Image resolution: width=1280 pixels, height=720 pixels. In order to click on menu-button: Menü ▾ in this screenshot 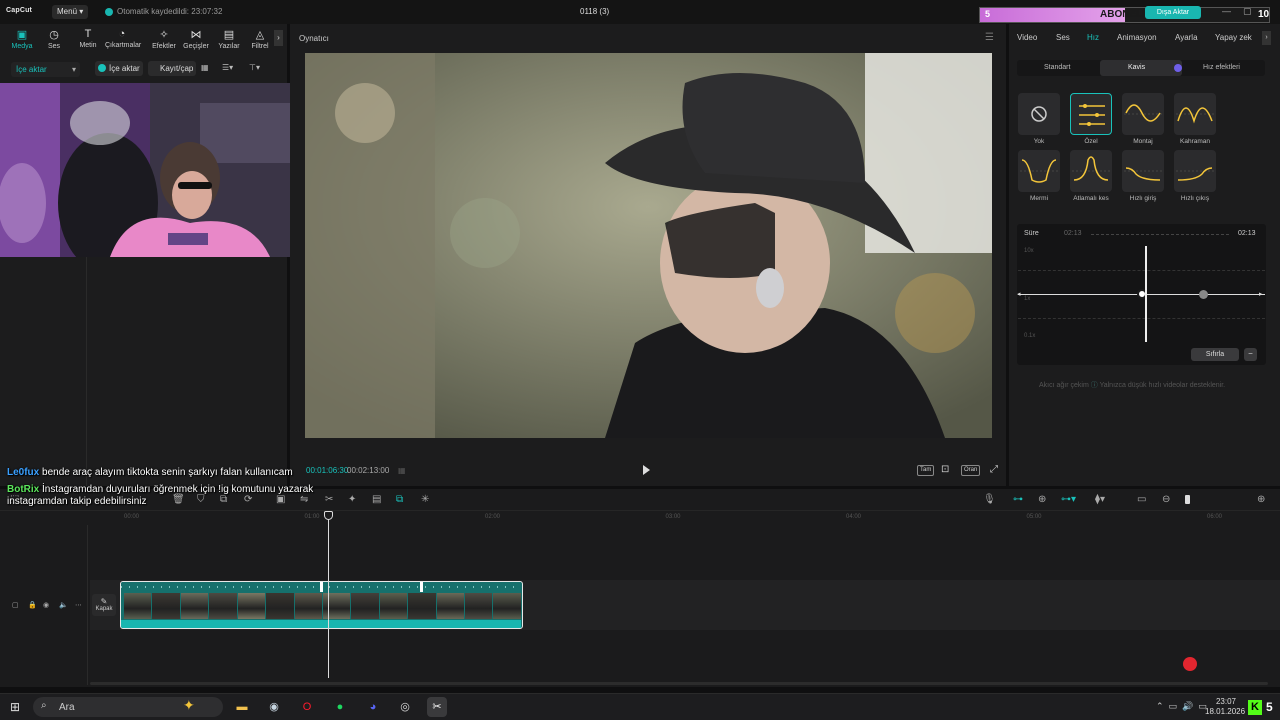, I will do `click(70, 12)`.